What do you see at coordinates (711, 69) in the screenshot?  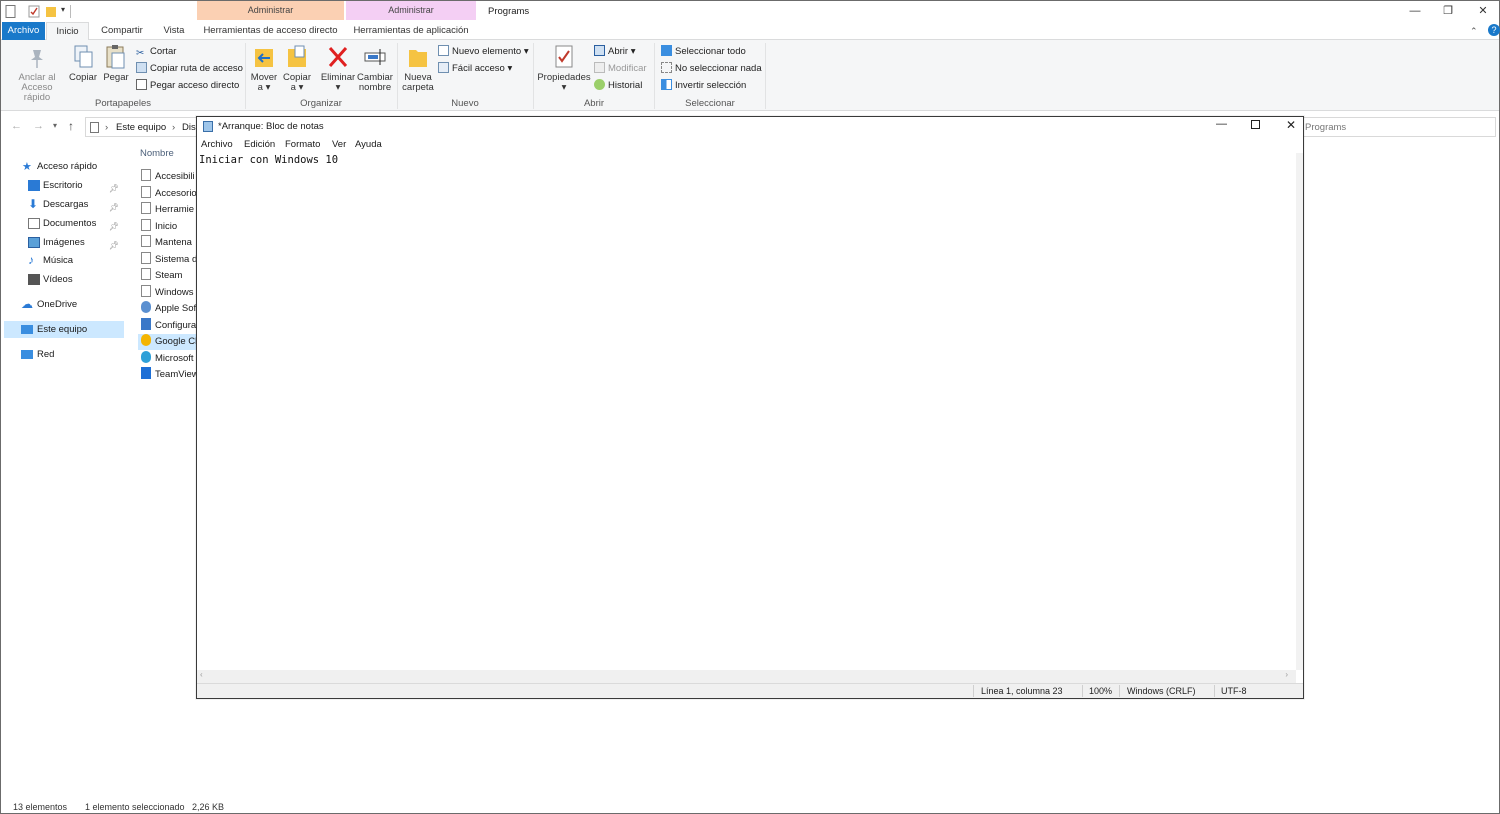 I see `select-none-button: No seleccionar nada` at bounding box center [711, 69].